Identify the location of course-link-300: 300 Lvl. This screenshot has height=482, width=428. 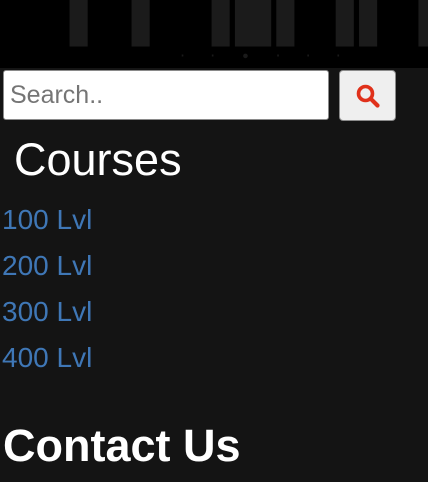
(47, 311).